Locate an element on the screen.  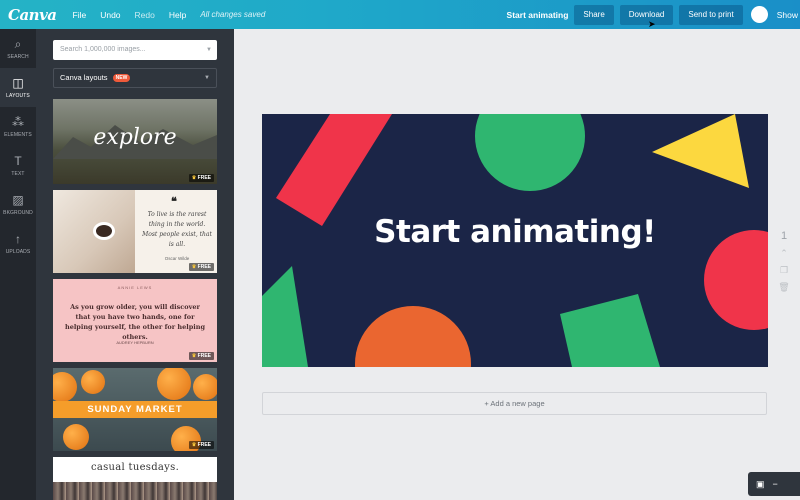
layouts-dropdown: Canva layouts NEW ▼ is located at coordinates (135, 78).